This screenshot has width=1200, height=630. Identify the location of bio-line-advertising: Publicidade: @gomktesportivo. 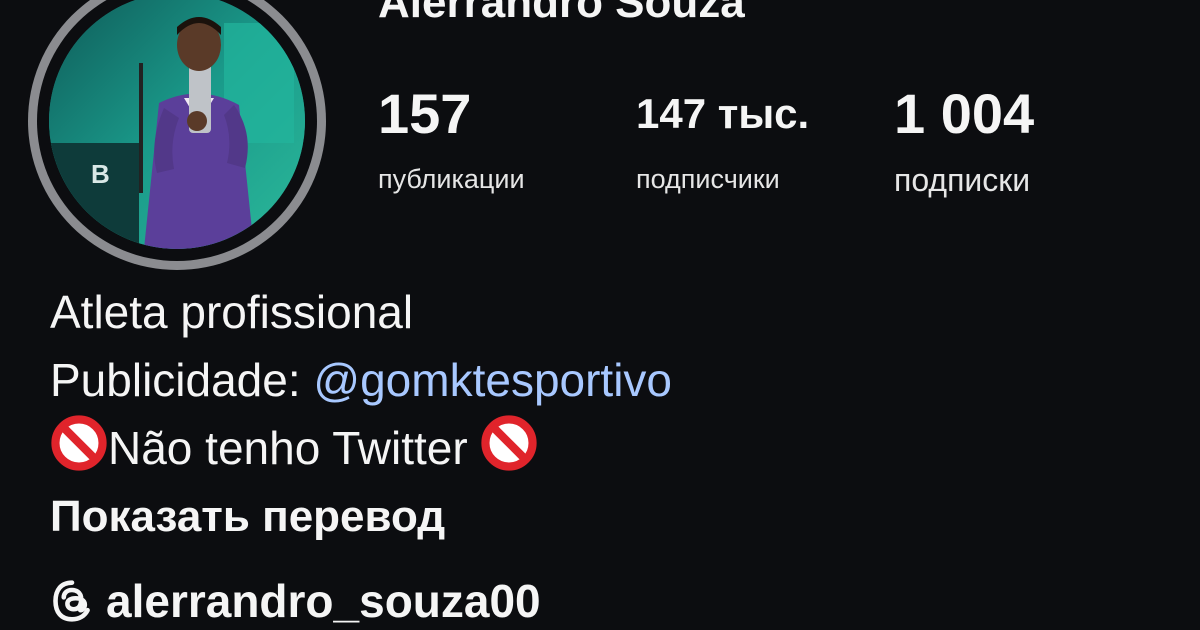
(361, 380).